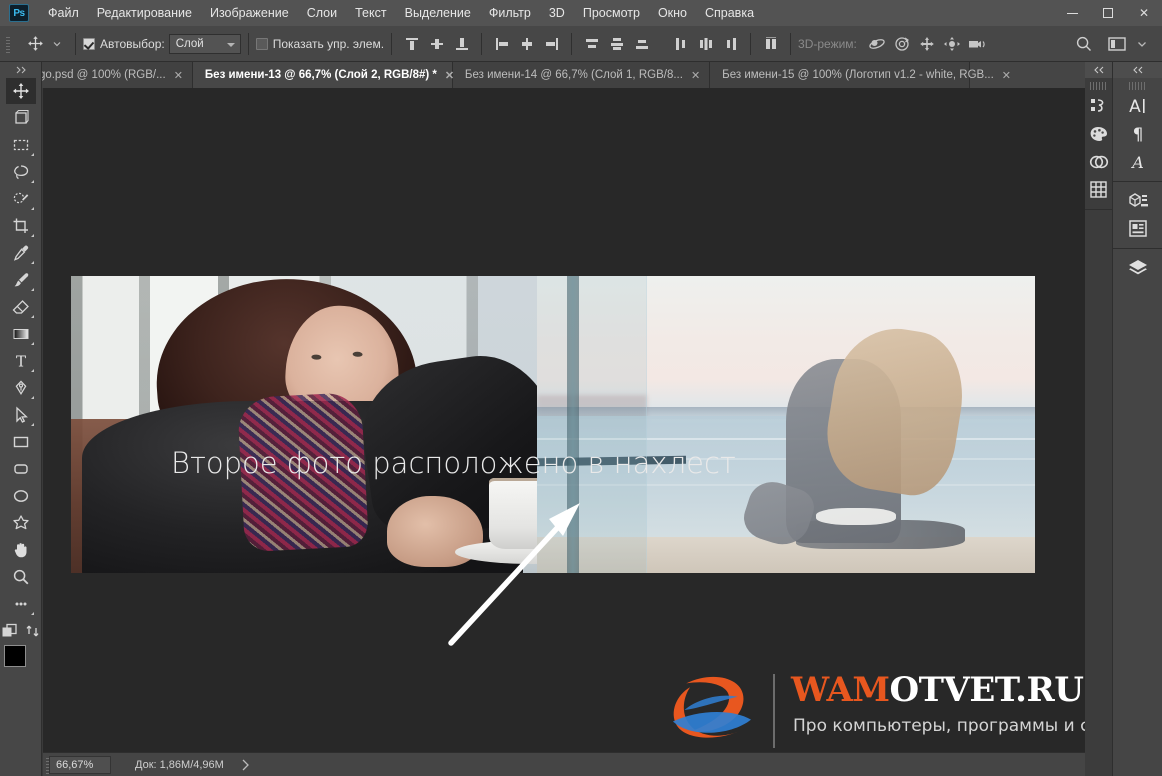  I want to click on tool-quick-selection, so click(21, 199).